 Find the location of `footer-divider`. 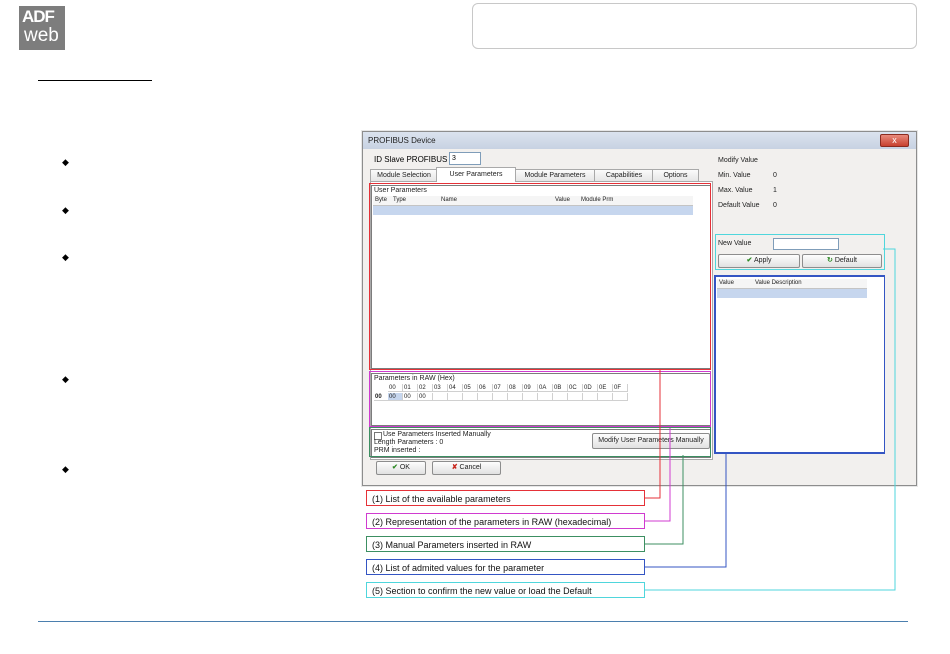

footer-divider is located at coordinates (473, 621).